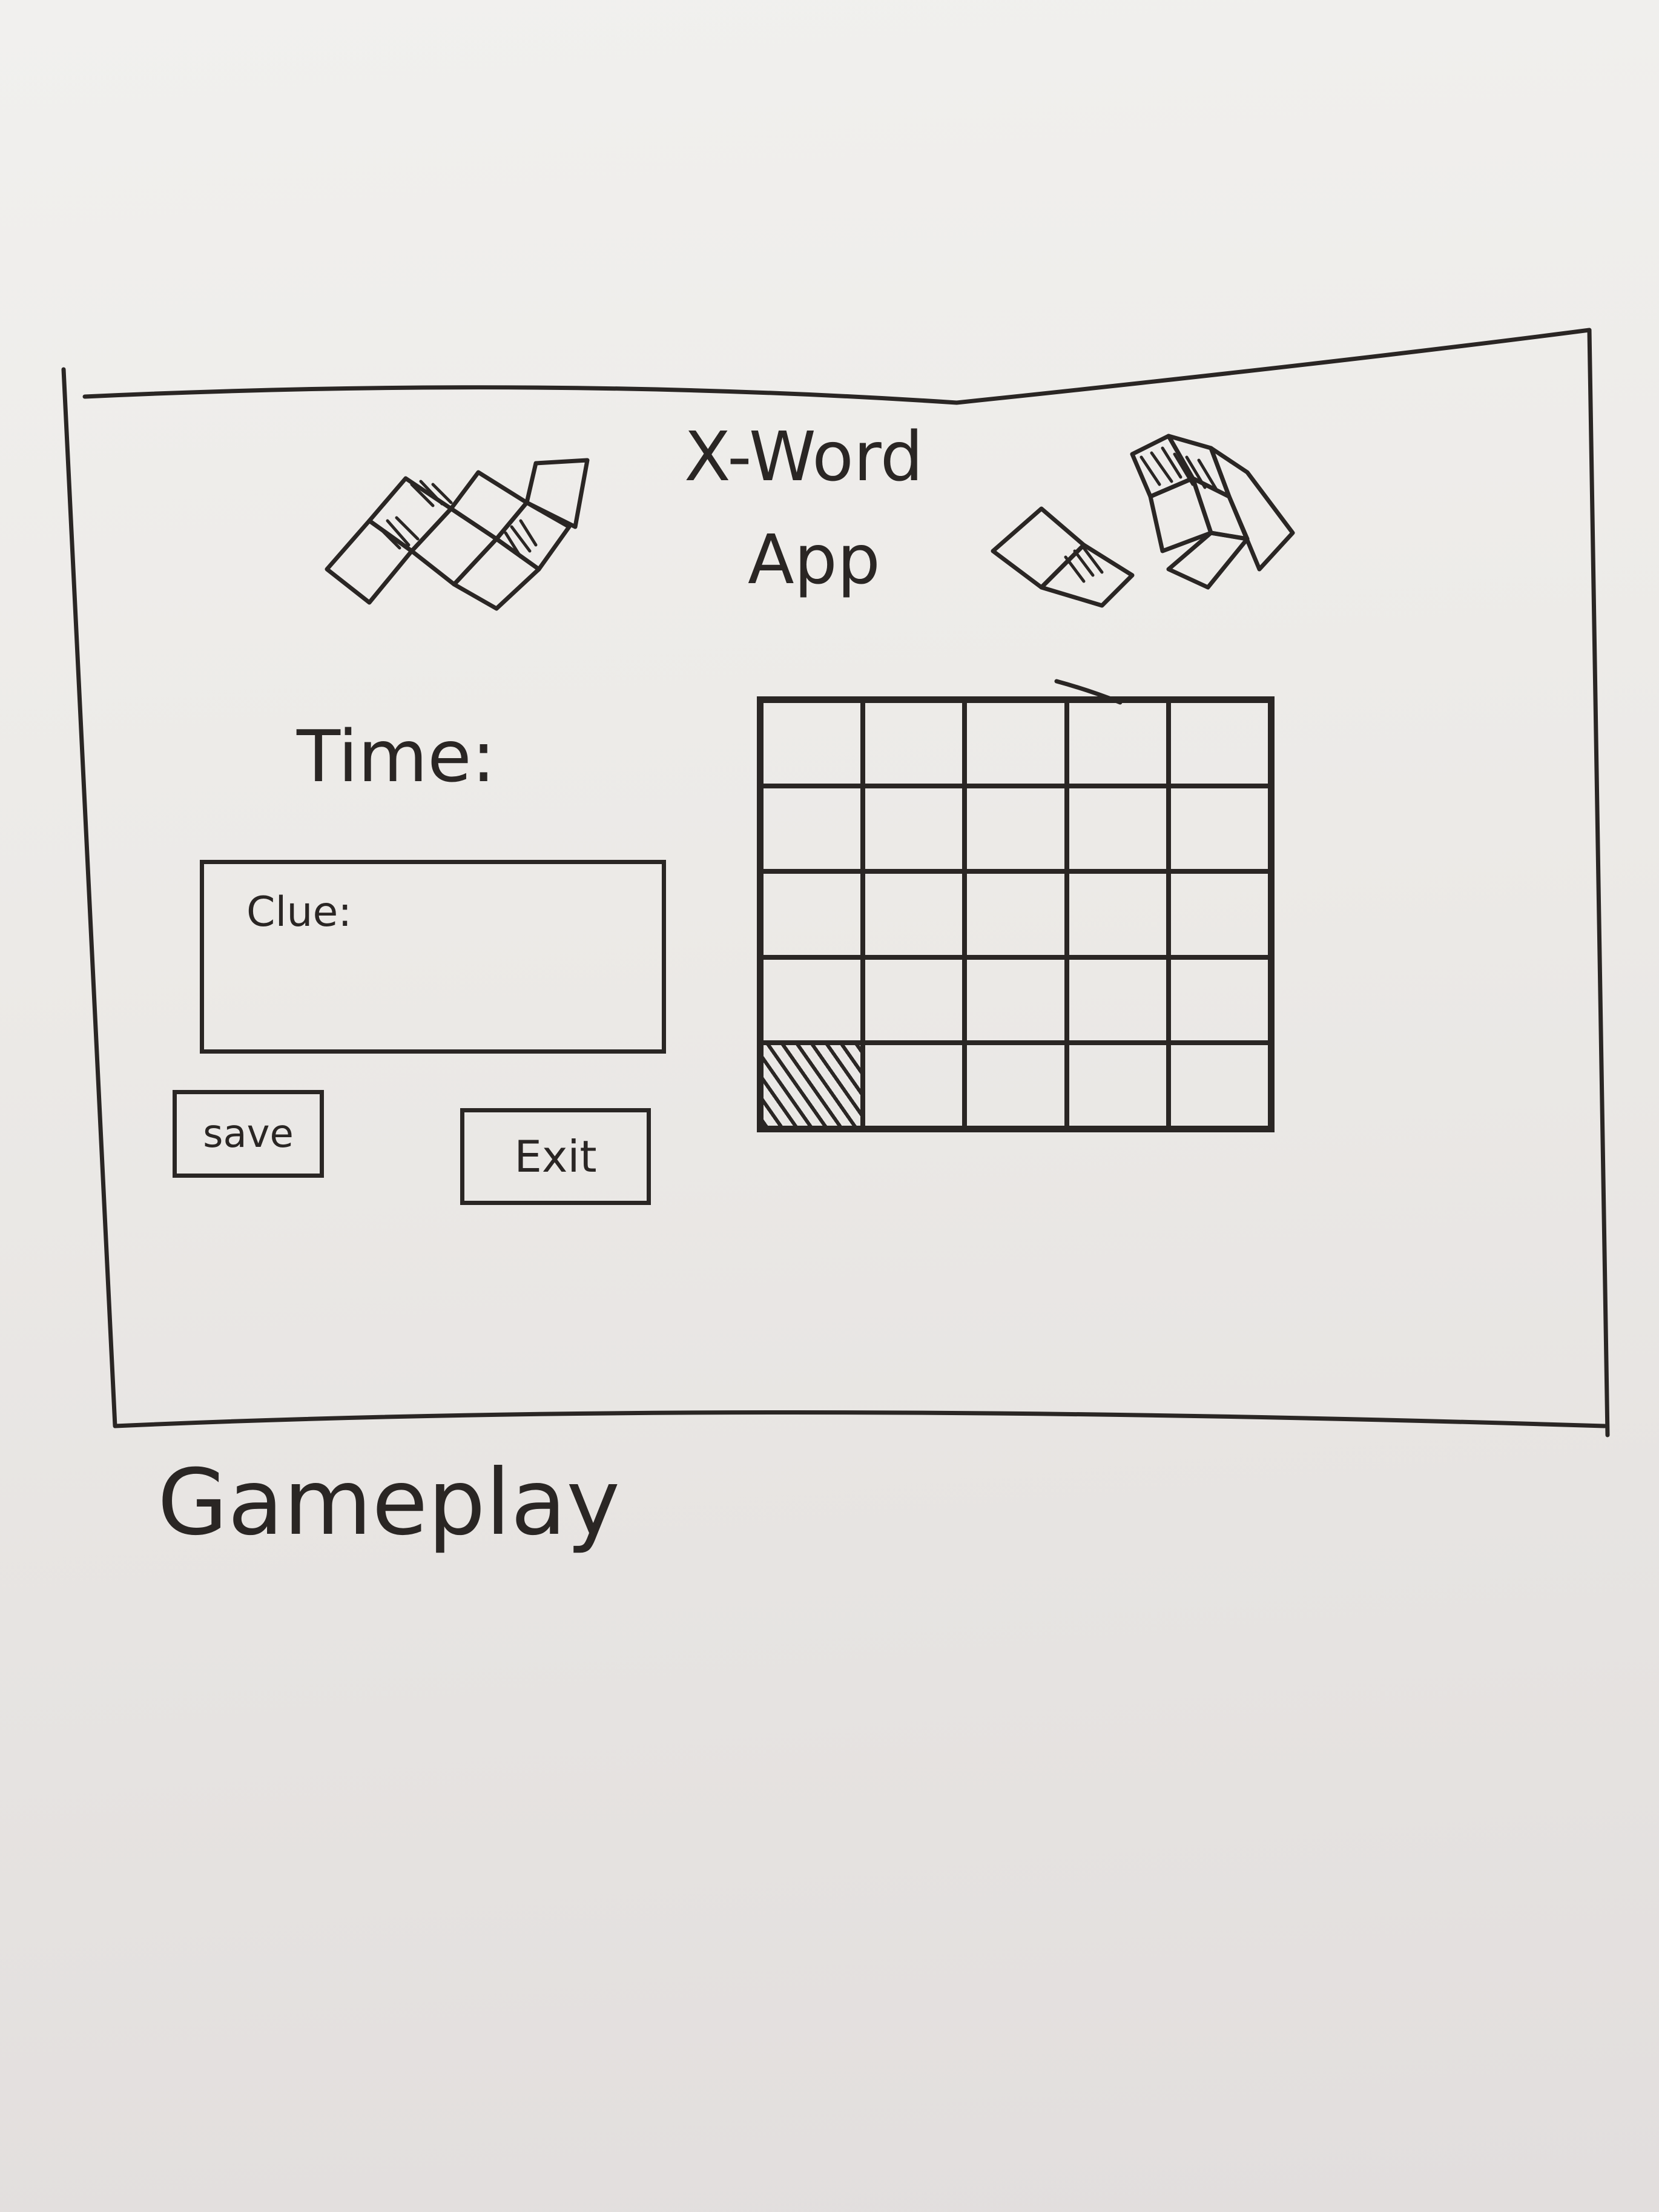 The height and width of the screenshot is (2212, 1659). Describe the element at coordinates (389, 1503) in the screenshot. I see `screen-caption: Gameplay` at that location.